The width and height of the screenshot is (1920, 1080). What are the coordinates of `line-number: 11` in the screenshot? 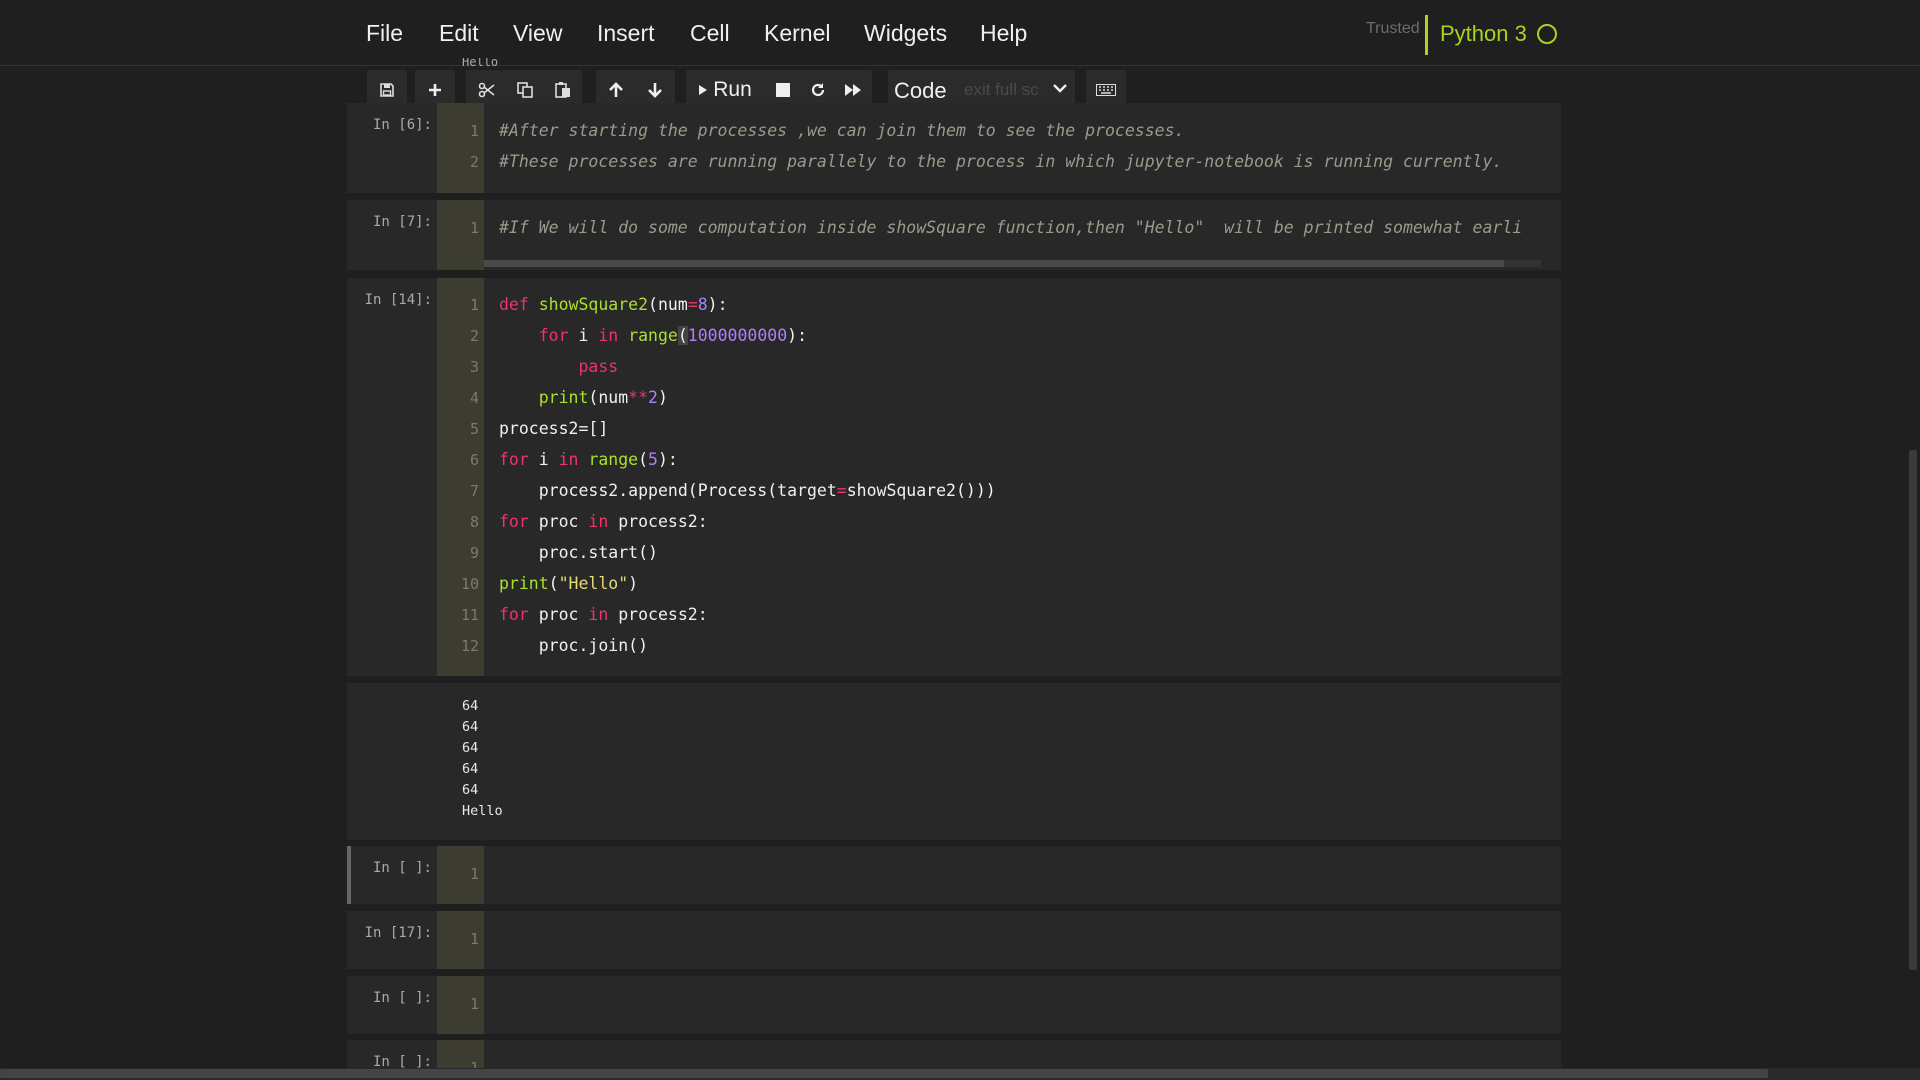 It's located at (469, 615).